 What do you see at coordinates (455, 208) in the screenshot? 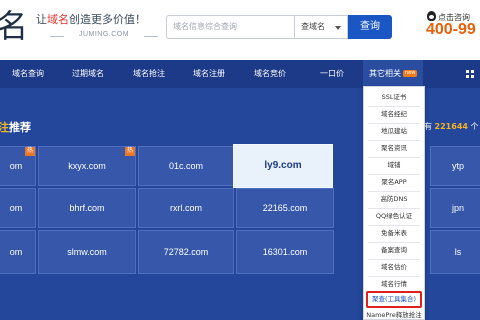
I see `domain-card: jpn` at bounding box center [455, 208].